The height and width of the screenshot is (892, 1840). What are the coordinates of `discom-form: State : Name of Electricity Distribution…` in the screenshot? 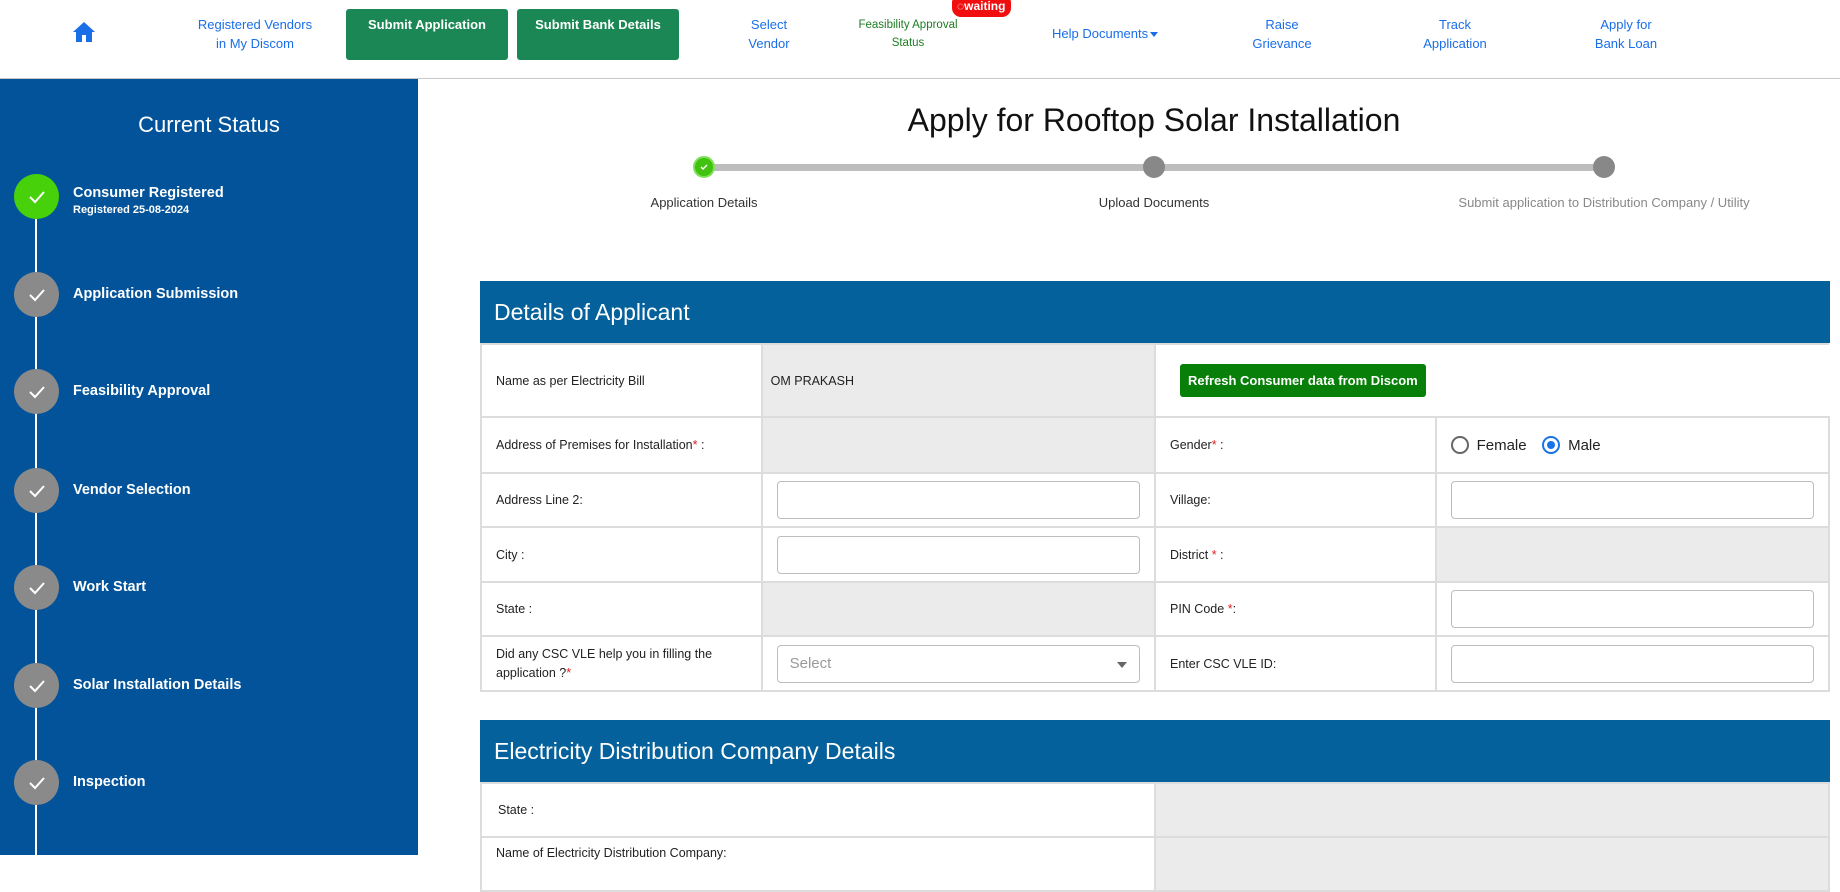 It's located at (1154, 837).